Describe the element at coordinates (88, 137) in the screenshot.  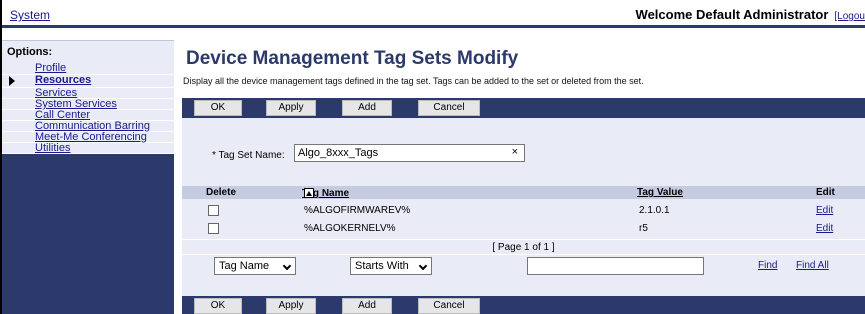
I see `sidebar-item-meet-me-conferencing: Meet-Me Conferencing` at that location.